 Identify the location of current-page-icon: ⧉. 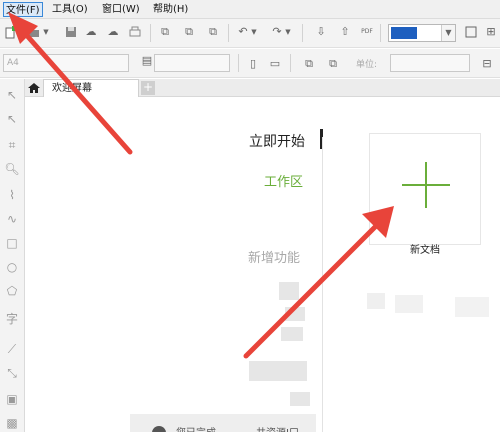
(333, 64).